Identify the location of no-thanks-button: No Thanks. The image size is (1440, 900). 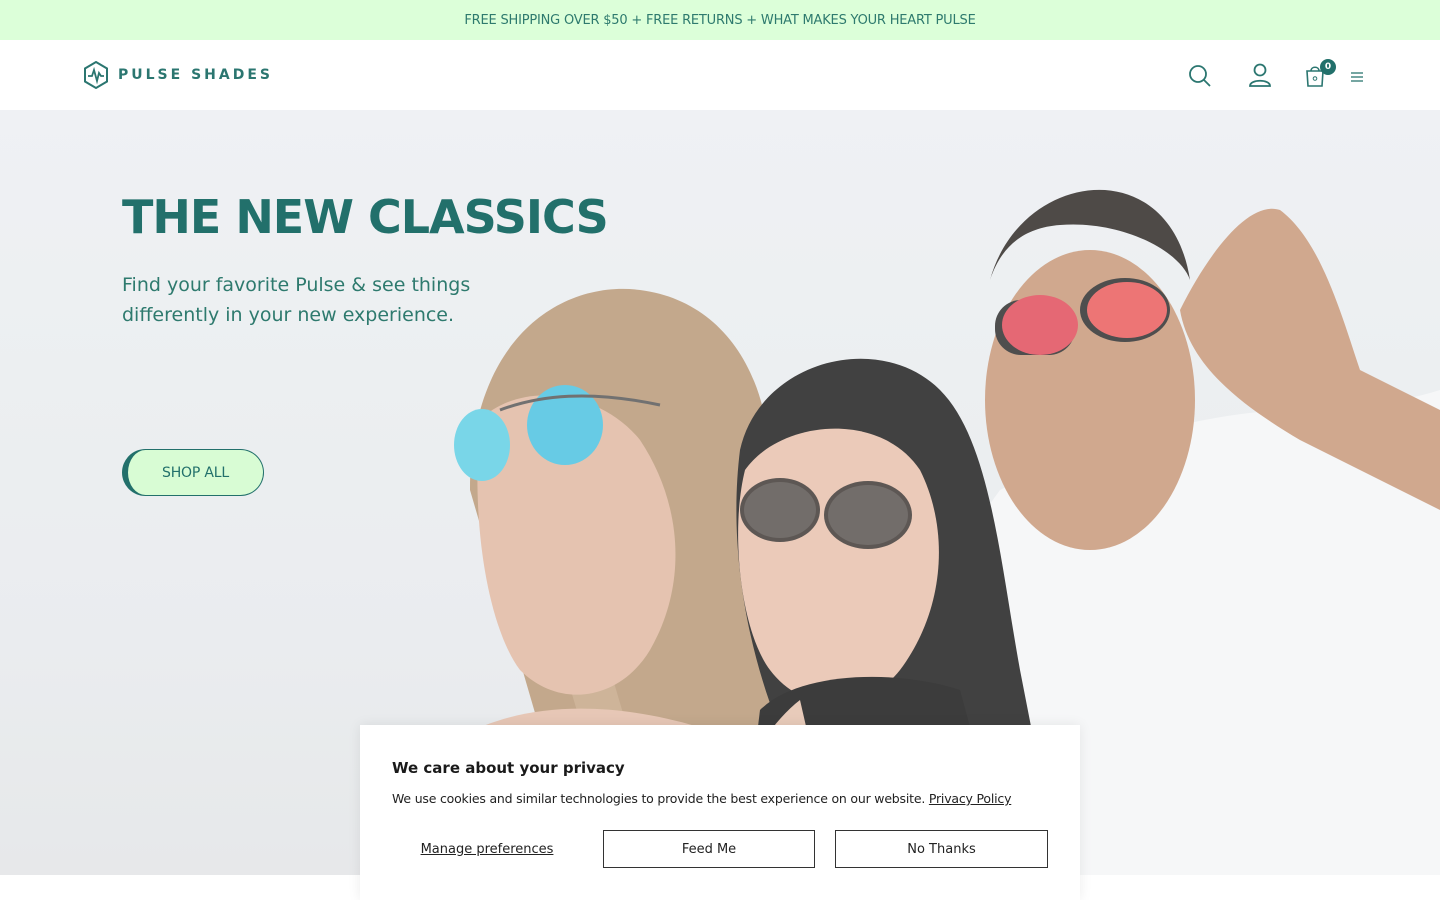
(941, 849).